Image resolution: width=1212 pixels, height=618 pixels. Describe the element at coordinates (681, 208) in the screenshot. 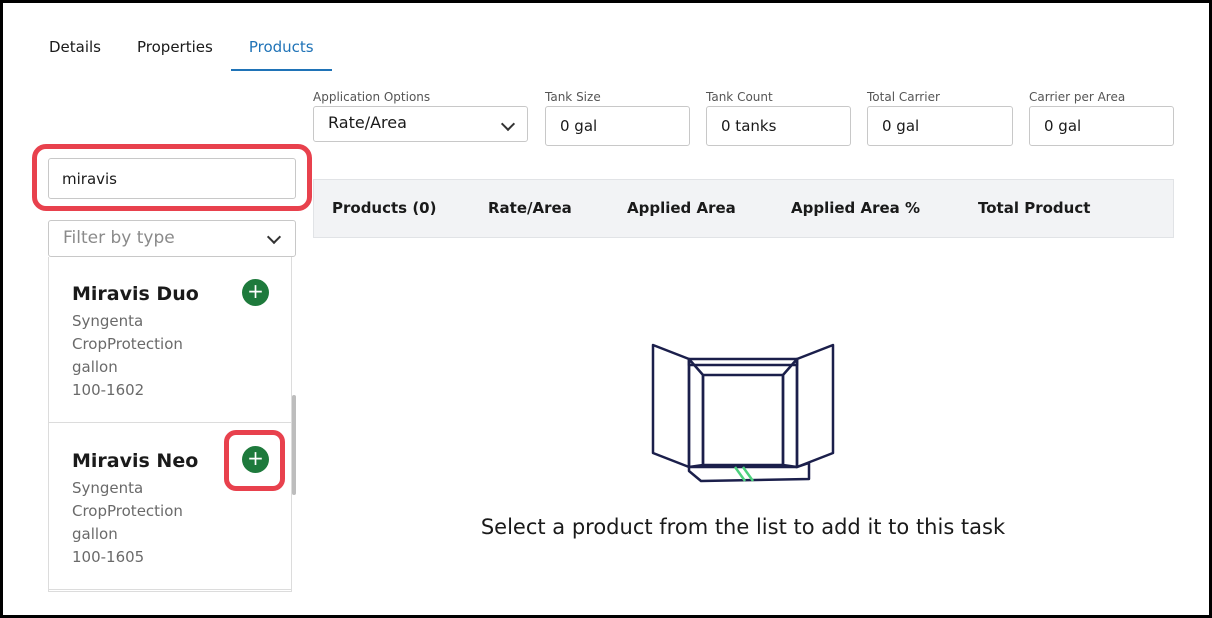

I see `column-header-applied-area: Applied Area` at that location.